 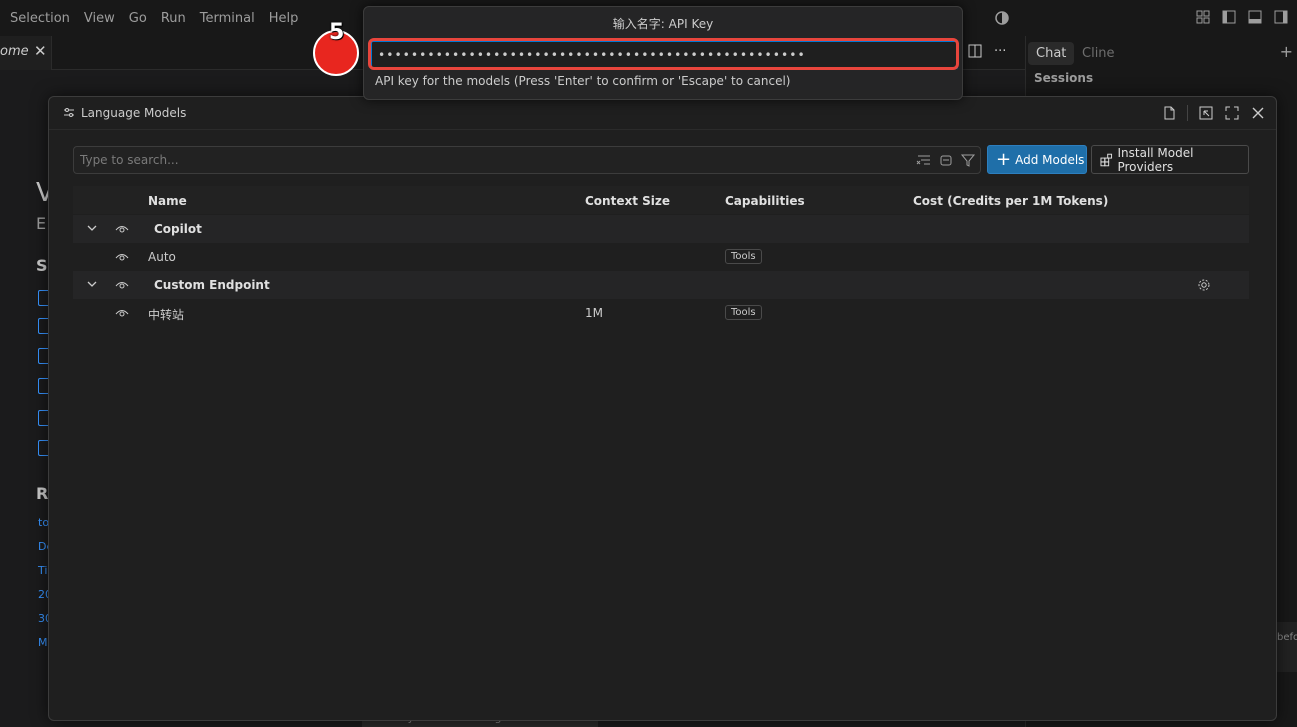 I want to click on tab-home: ome ✕, so click(x=26, y=53).